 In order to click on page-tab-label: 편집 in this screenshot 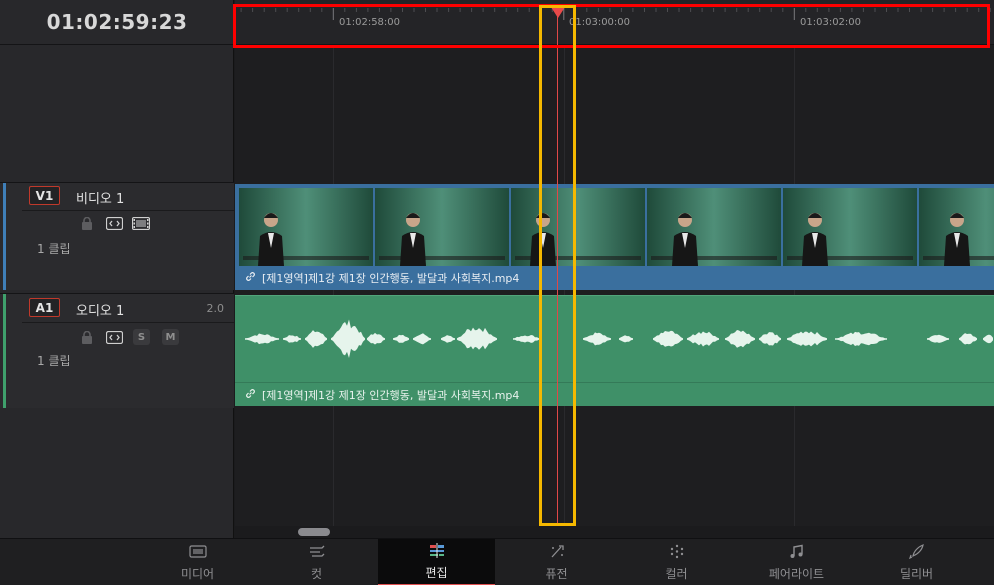, I will do `click(436, 572)`.